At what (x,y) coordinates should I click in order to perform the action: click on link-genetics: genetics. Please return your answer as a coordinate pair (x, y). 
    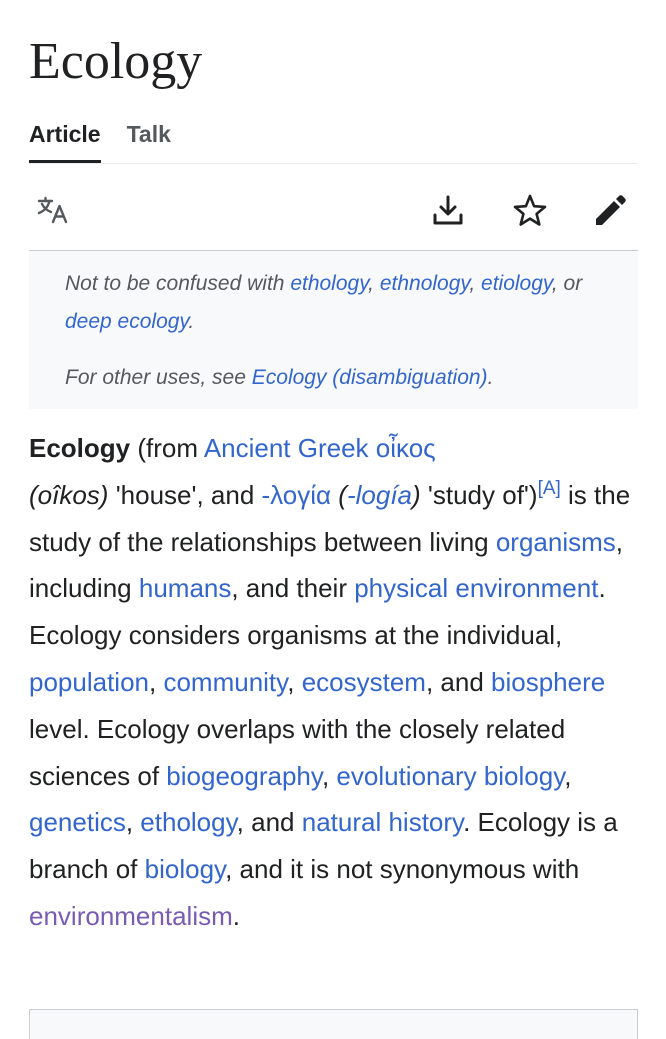
    Looking at the image, I should click on (77, 822).